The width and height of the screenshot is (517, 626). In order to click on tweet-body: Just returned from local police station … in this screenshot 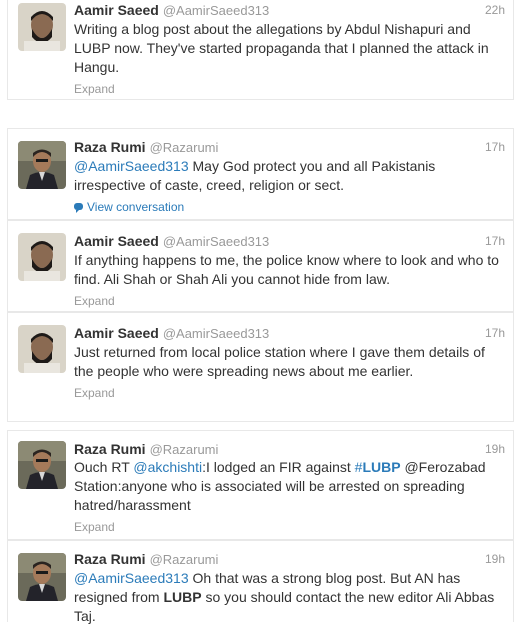, I will do `click(290, 373)`.